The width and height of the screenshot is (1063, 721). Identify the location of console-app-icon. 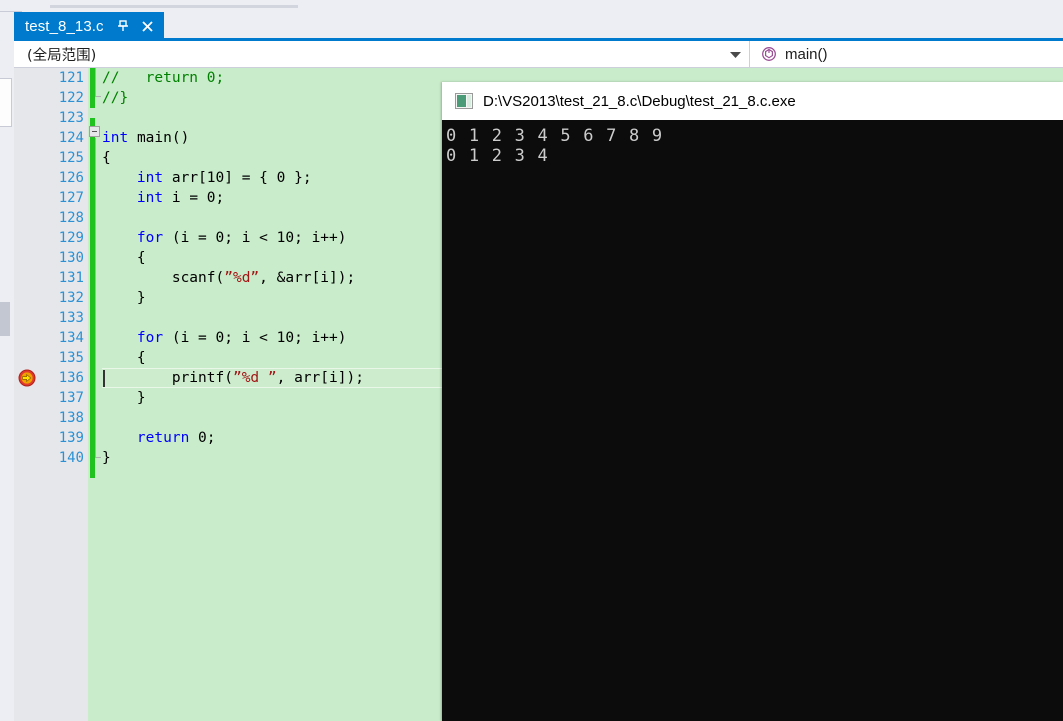
(464, 101).